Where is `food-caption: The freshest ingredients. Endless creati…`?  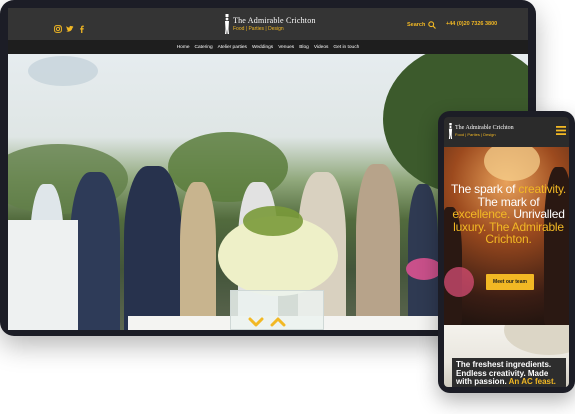
food-caption: The freshest ingredients. Endless creati… is located at coordinates (509, 372).